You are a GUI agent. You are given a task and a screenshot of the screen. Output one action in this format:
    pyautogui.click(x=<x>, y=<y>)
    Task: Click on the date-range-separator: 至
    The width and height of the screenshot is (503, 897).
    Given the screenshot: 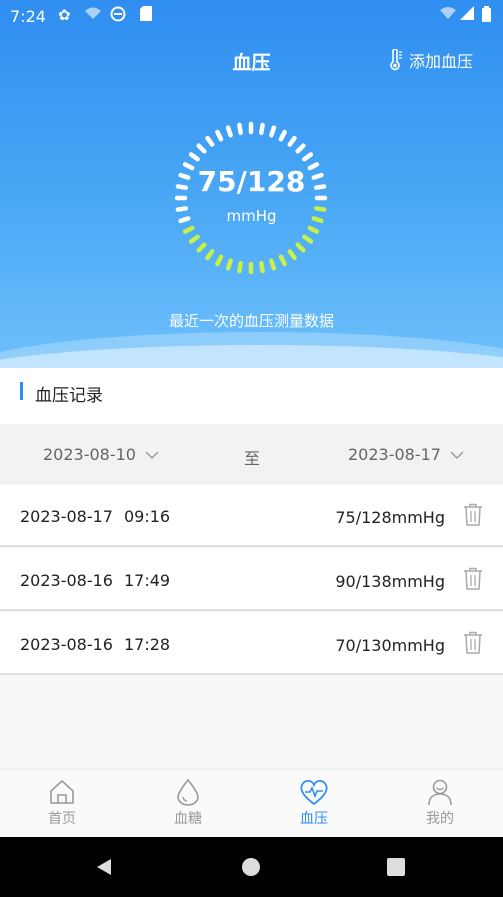 What is the action you would take?
    pyautogui.click(x=252, y=458)
    